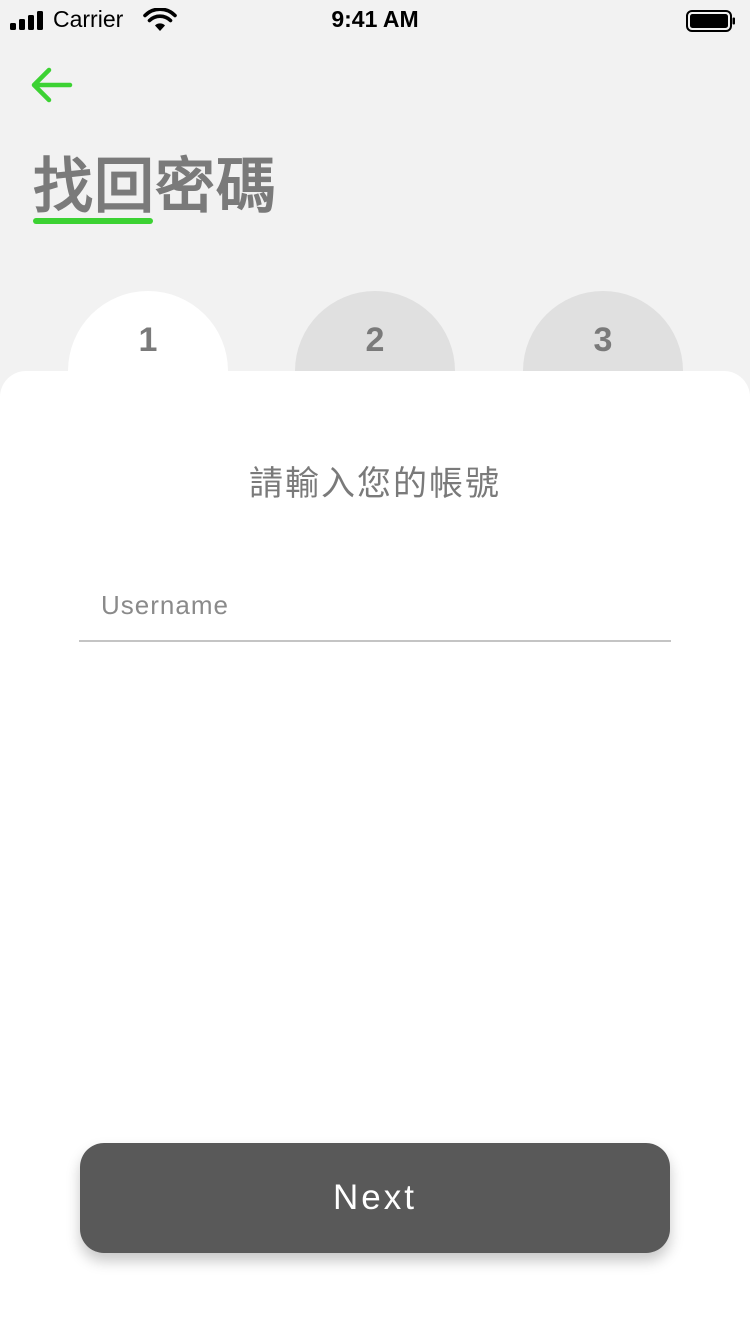 The width and height of the screenshot is (750, 1334). I want to click on next-button: Next, so click(375, 1198).